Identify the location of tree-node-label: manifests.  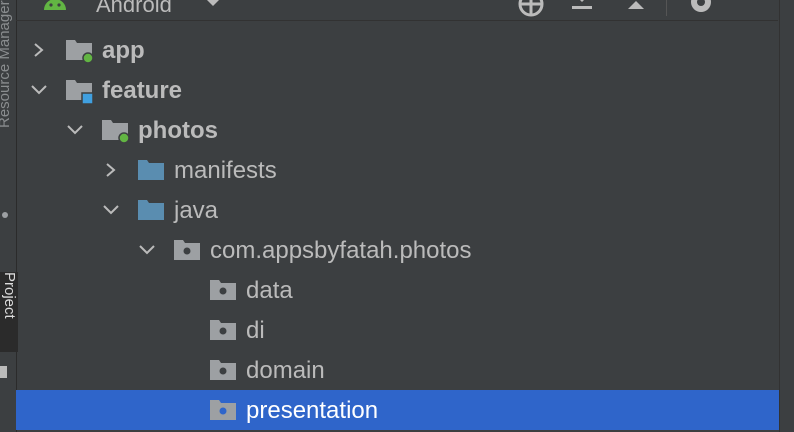
(225, 170).